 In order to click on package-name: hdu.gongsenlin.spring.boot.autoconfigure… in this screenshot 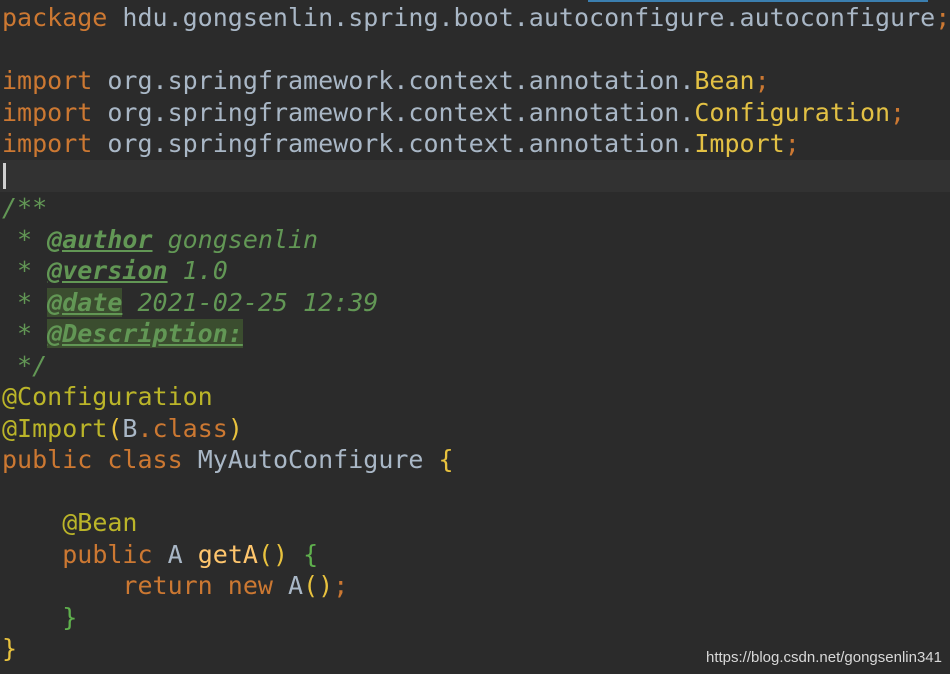, I will do `click(529, 17)`.